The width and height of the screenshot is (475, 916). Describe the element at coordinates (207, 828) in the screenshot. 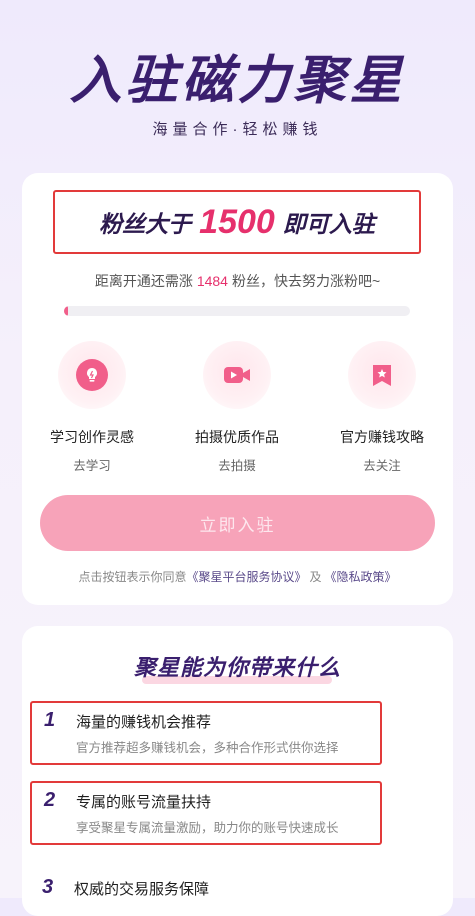

I see `benefit-desc: 享受聚星专属流量激励，助力你的账号快速成长` at that location.